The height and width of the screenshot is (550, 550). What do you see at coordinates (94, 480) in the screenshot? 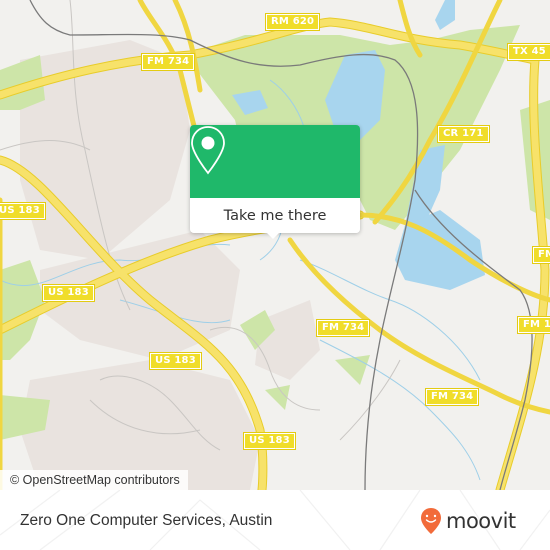
I see `map-attribution: © OpenStreetMap contributors` at bounding box center [94, 480].